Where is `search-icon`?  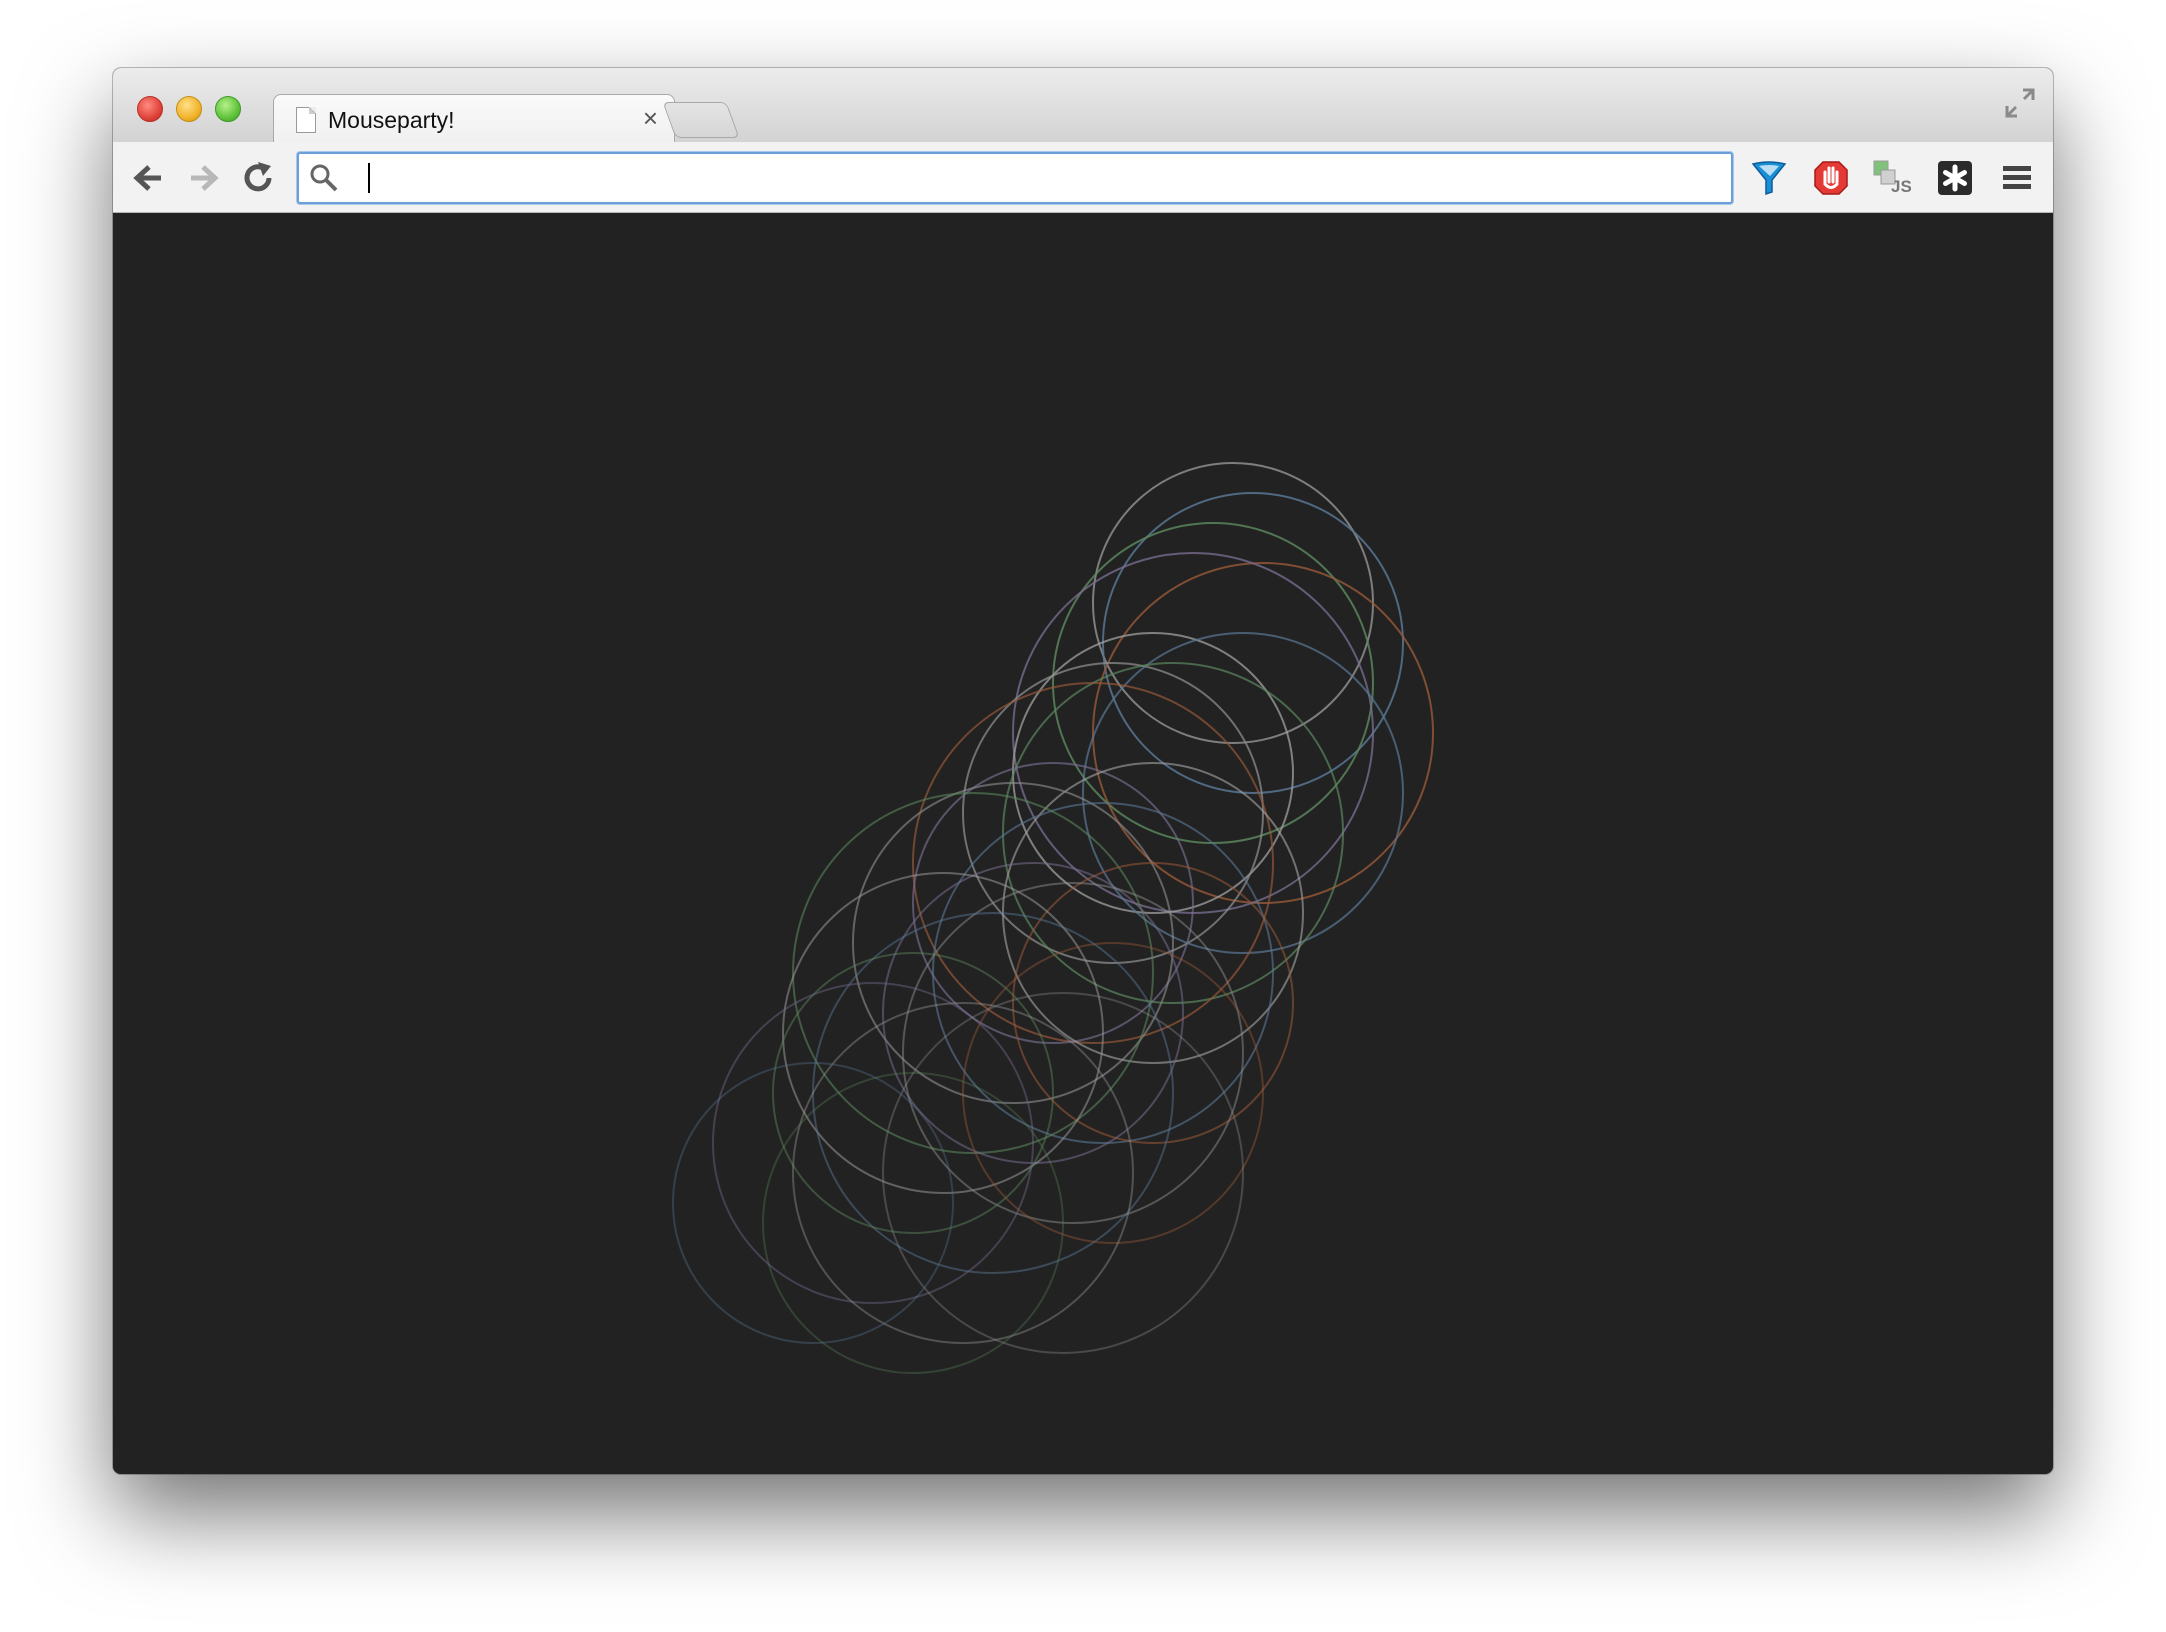 search-icon is located at coordinates (324, 178).